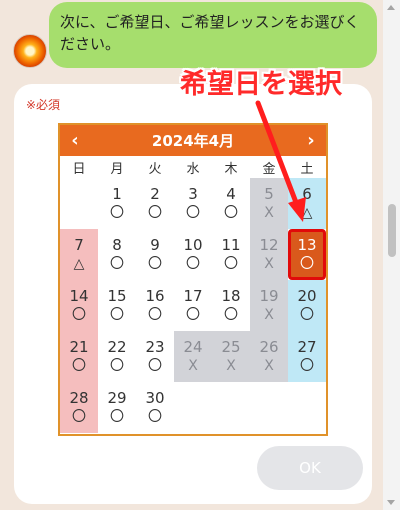  Describe the element at coordinates (117, 169) in the screenshot. I see `weekday-mon: 月` at that location.